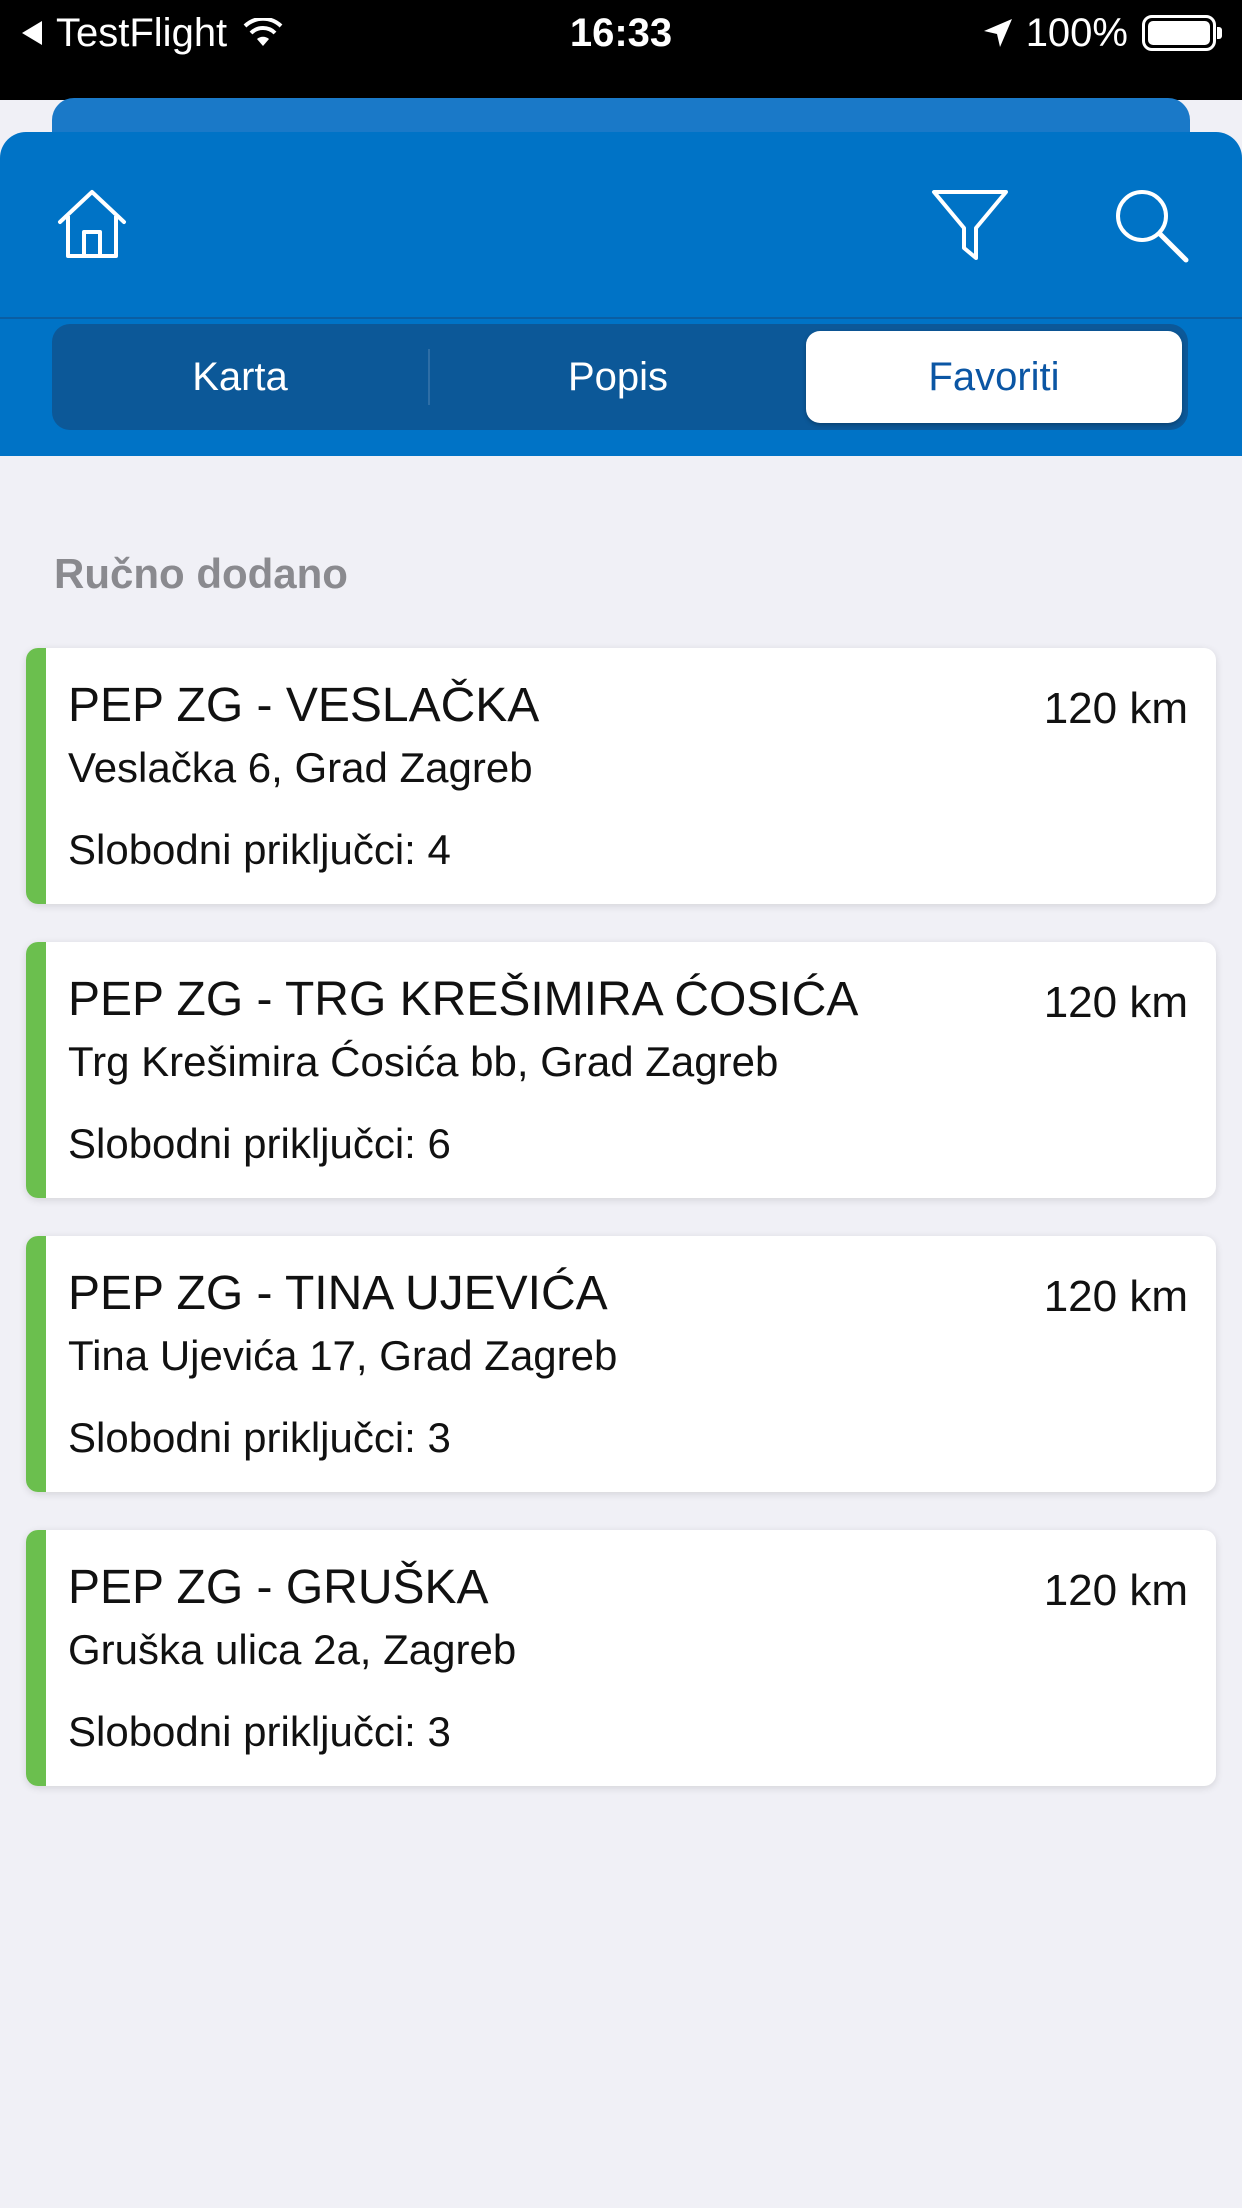 The width and height of the screenshot is (1242, 2208). Describe the element at coordinates (278, 1587) in the screenshot. I see `station-name: PEP ZG - GRUŠKA` at that location.